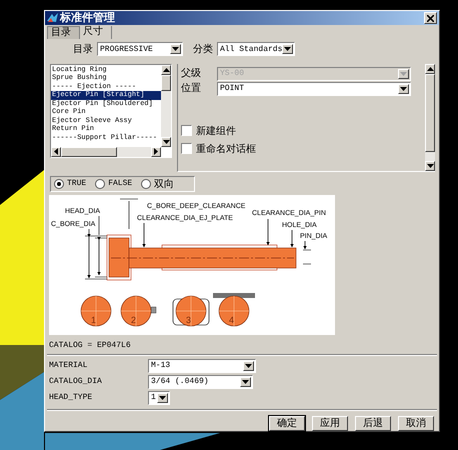 This screenshot has width=458, height=450. Describe the element at coordinates (93, 319) in the screenshot. I see `head-type-number: 1` at that location.